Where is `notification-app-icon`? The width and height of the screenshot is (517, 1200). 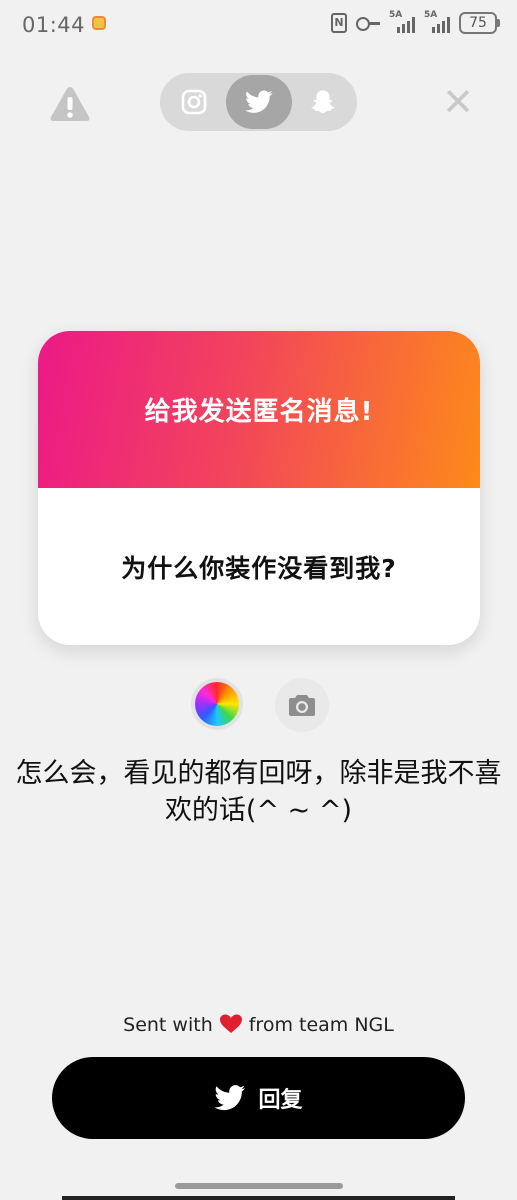
notification-app-icon is located at coordinates (99, 23).